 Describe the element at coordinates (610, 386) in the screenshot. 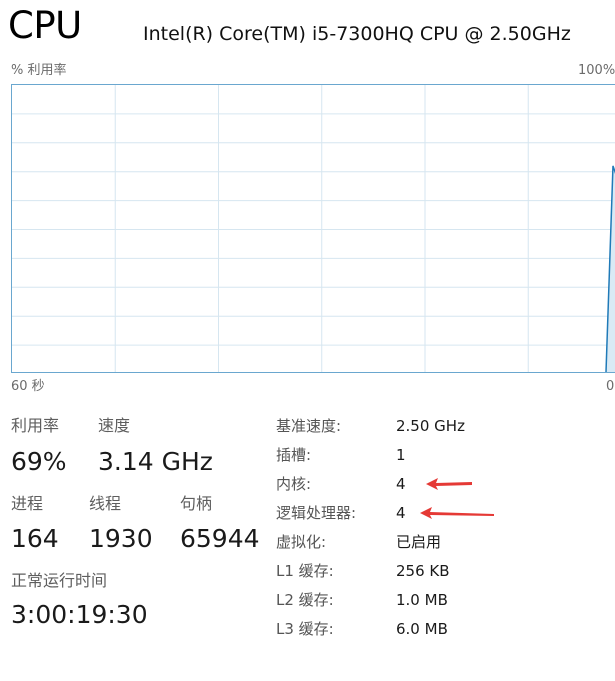

I see `graph-x-right-label: 0` at that location.